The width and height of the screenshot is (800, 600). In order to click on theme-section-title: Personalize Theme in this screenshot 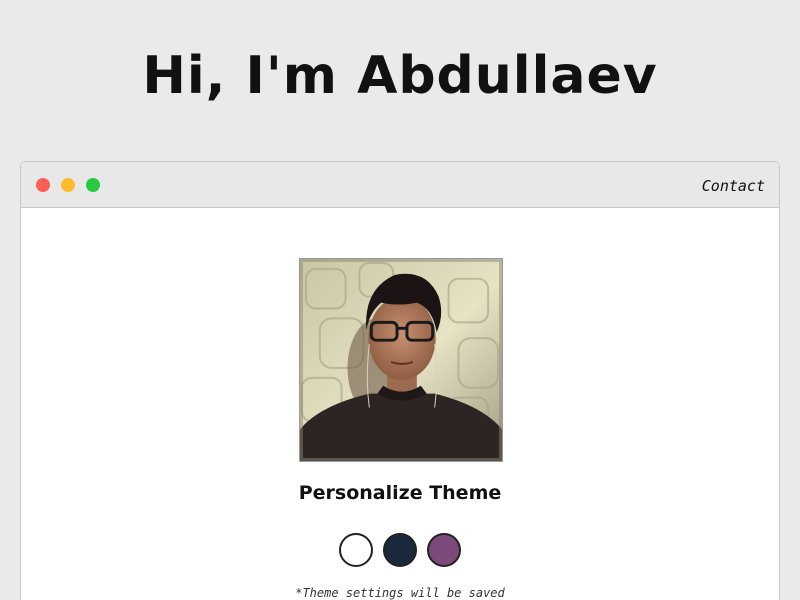, I will do `click(400, 493)`.